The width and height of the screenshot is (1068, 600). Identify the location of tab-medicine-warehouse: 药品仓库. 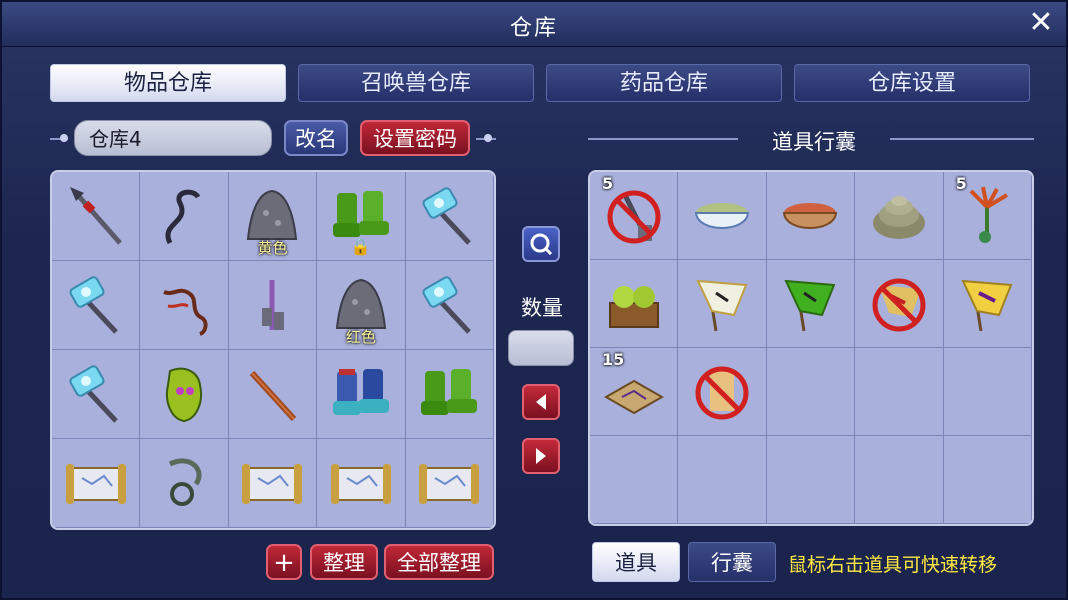
(664, 83).